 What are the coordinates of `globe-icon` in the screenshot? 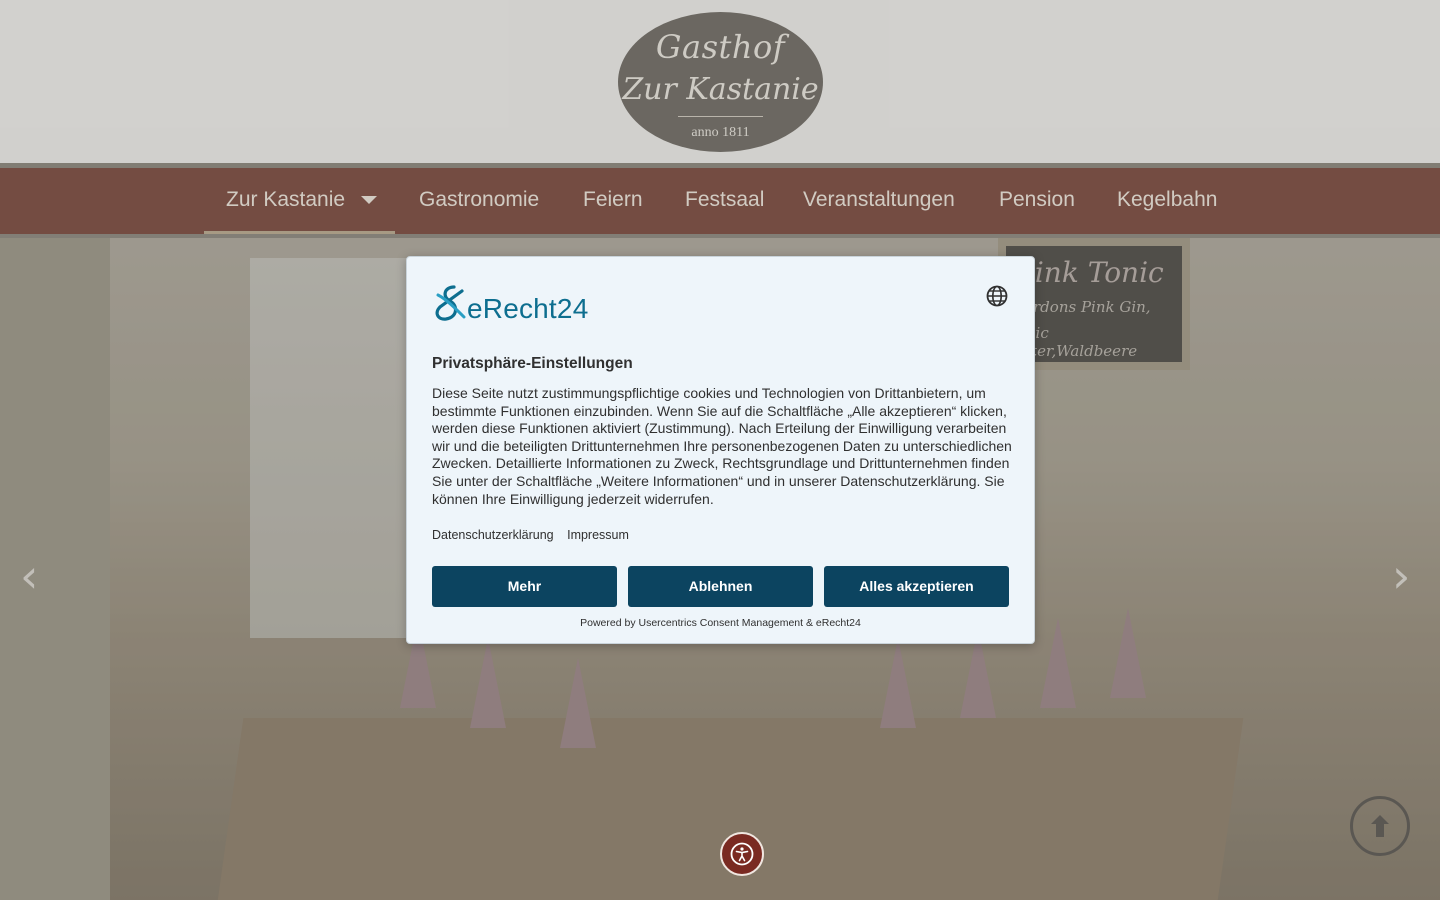 It's located at (997, 296).